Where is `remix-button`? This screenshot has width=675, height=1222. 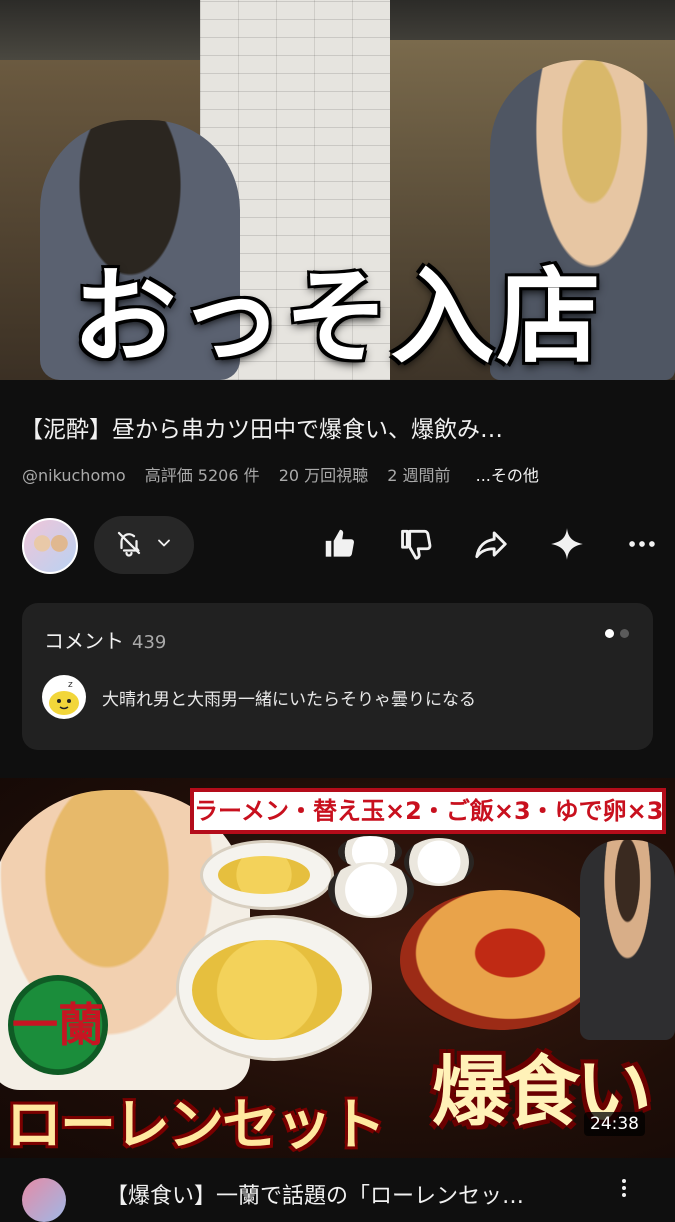 remix-button is located at coordinates (567, 546).